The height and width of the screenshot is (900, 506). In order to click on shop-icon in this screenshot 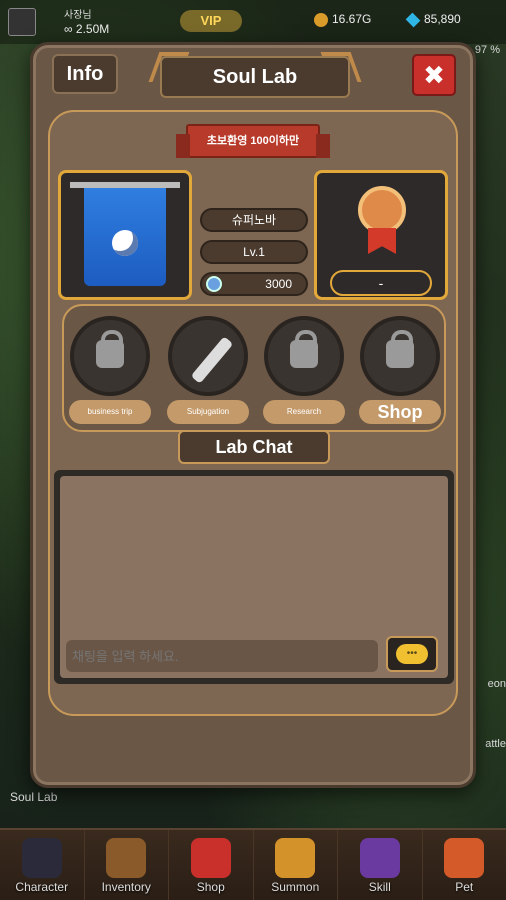, I will do `click(210, 858)`.